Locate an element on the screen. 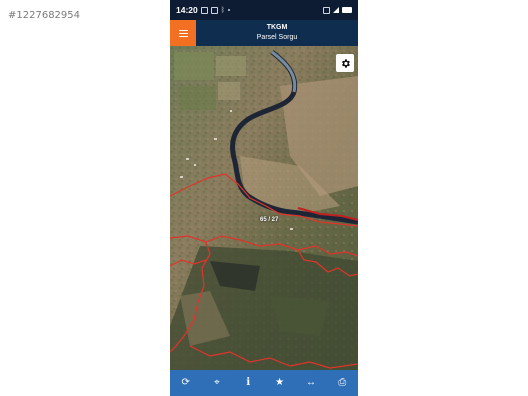 The height and width of the screenshot is (396, 528). parcel-label: 65 / 27 is located at coordinates (269, 220).